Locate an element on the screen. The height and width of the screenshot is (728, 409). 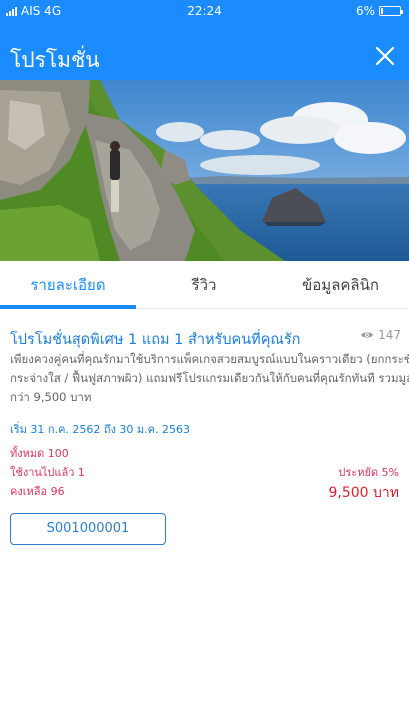
description-line: กว่า 9,500 บาท is located at coordinates (51, 397).